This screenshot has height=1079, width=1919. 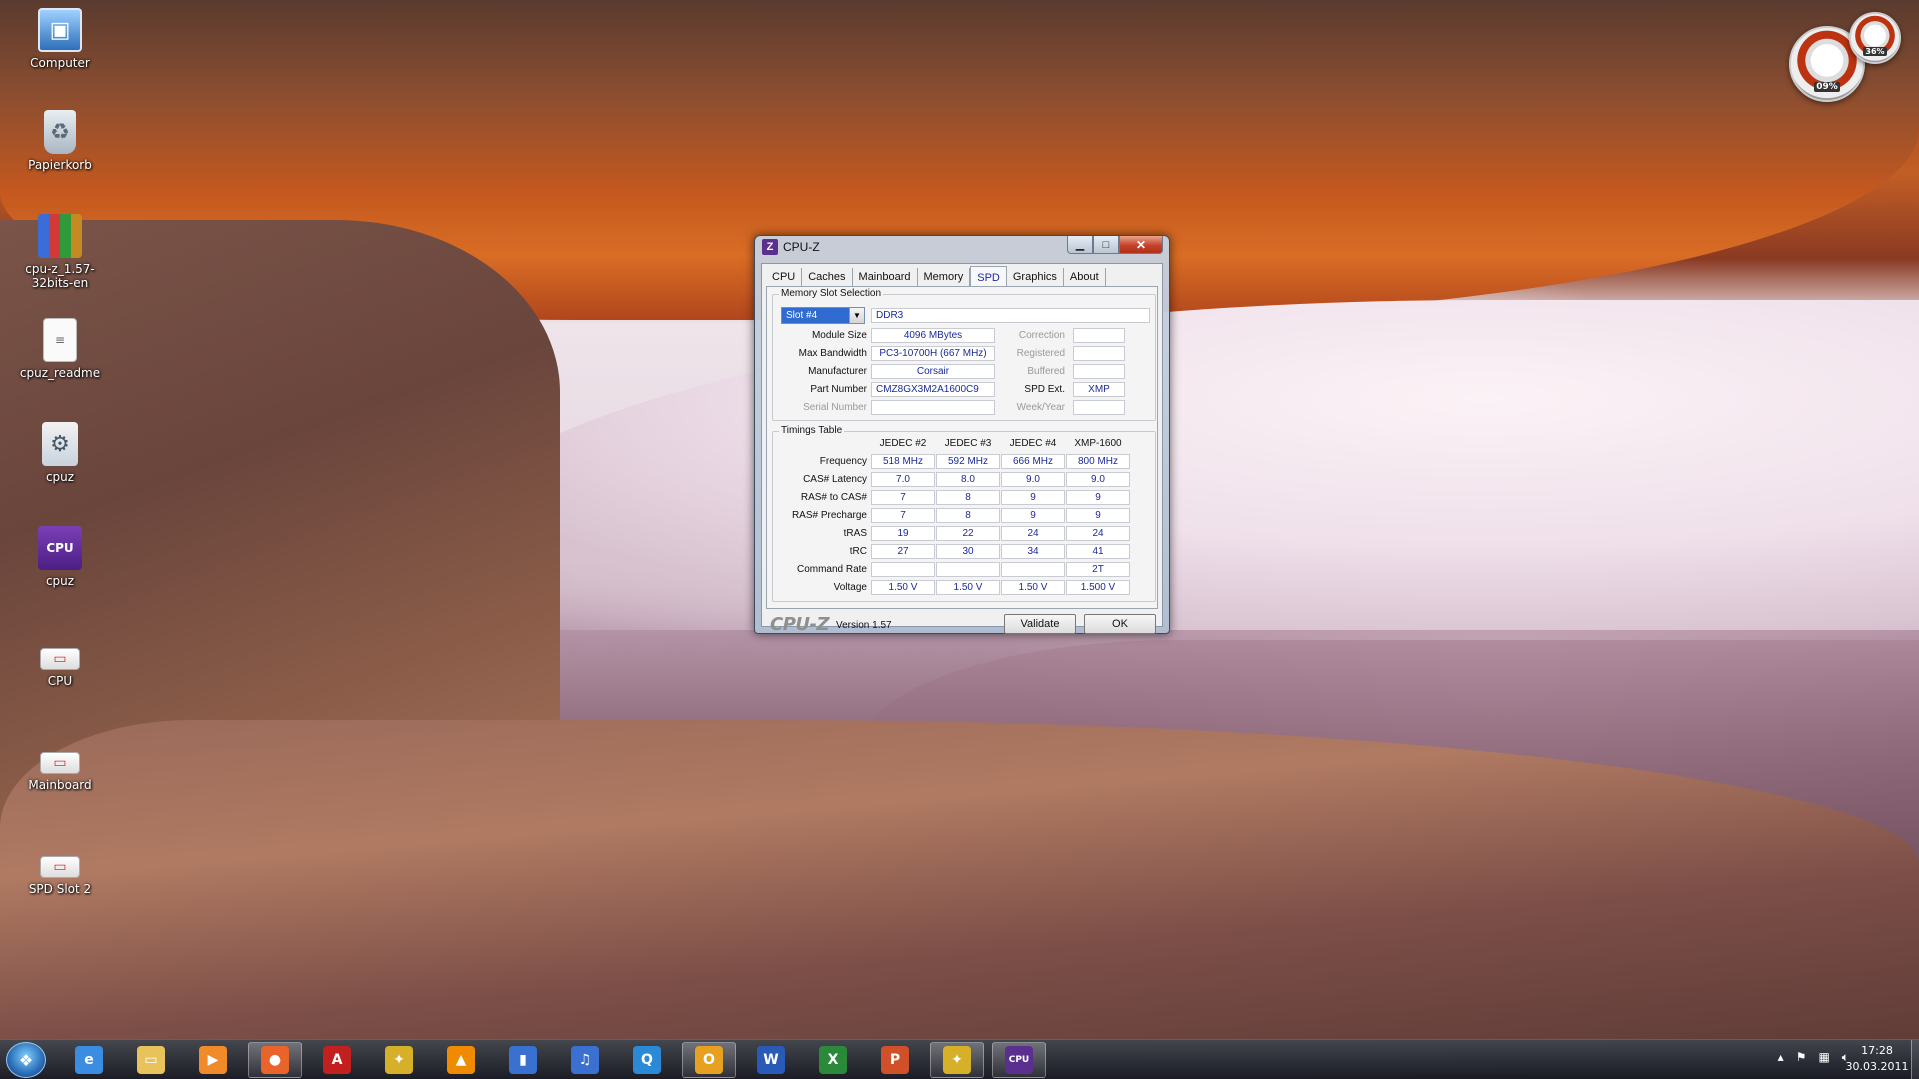 What do you see at coordinates (903, 443) in the screenshot?
I see `timing-column-header: JEDEC #2` at bounding box center [903, 443].